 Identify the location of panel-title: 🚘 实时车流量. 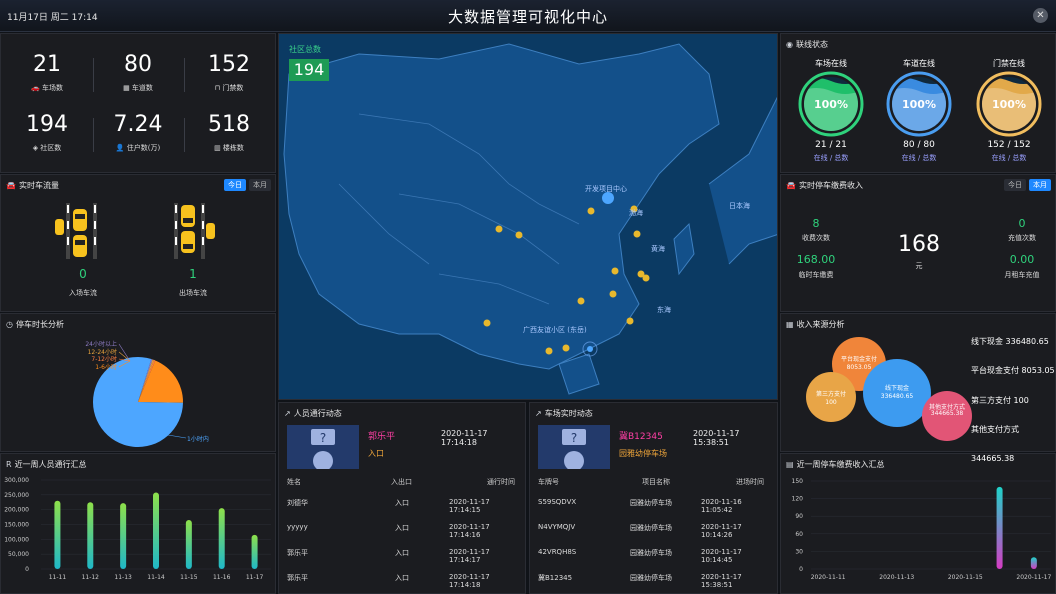
(32, 185).